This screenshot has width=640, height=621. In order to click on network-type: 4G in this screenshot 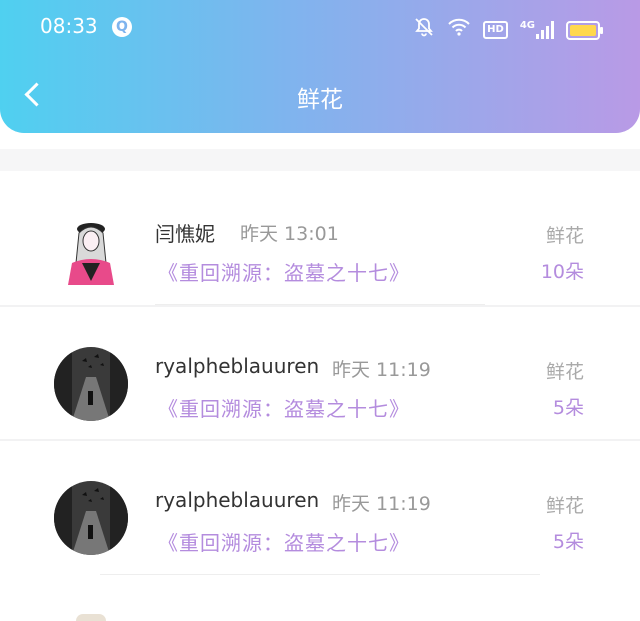, I will do `click(527, 25)`.